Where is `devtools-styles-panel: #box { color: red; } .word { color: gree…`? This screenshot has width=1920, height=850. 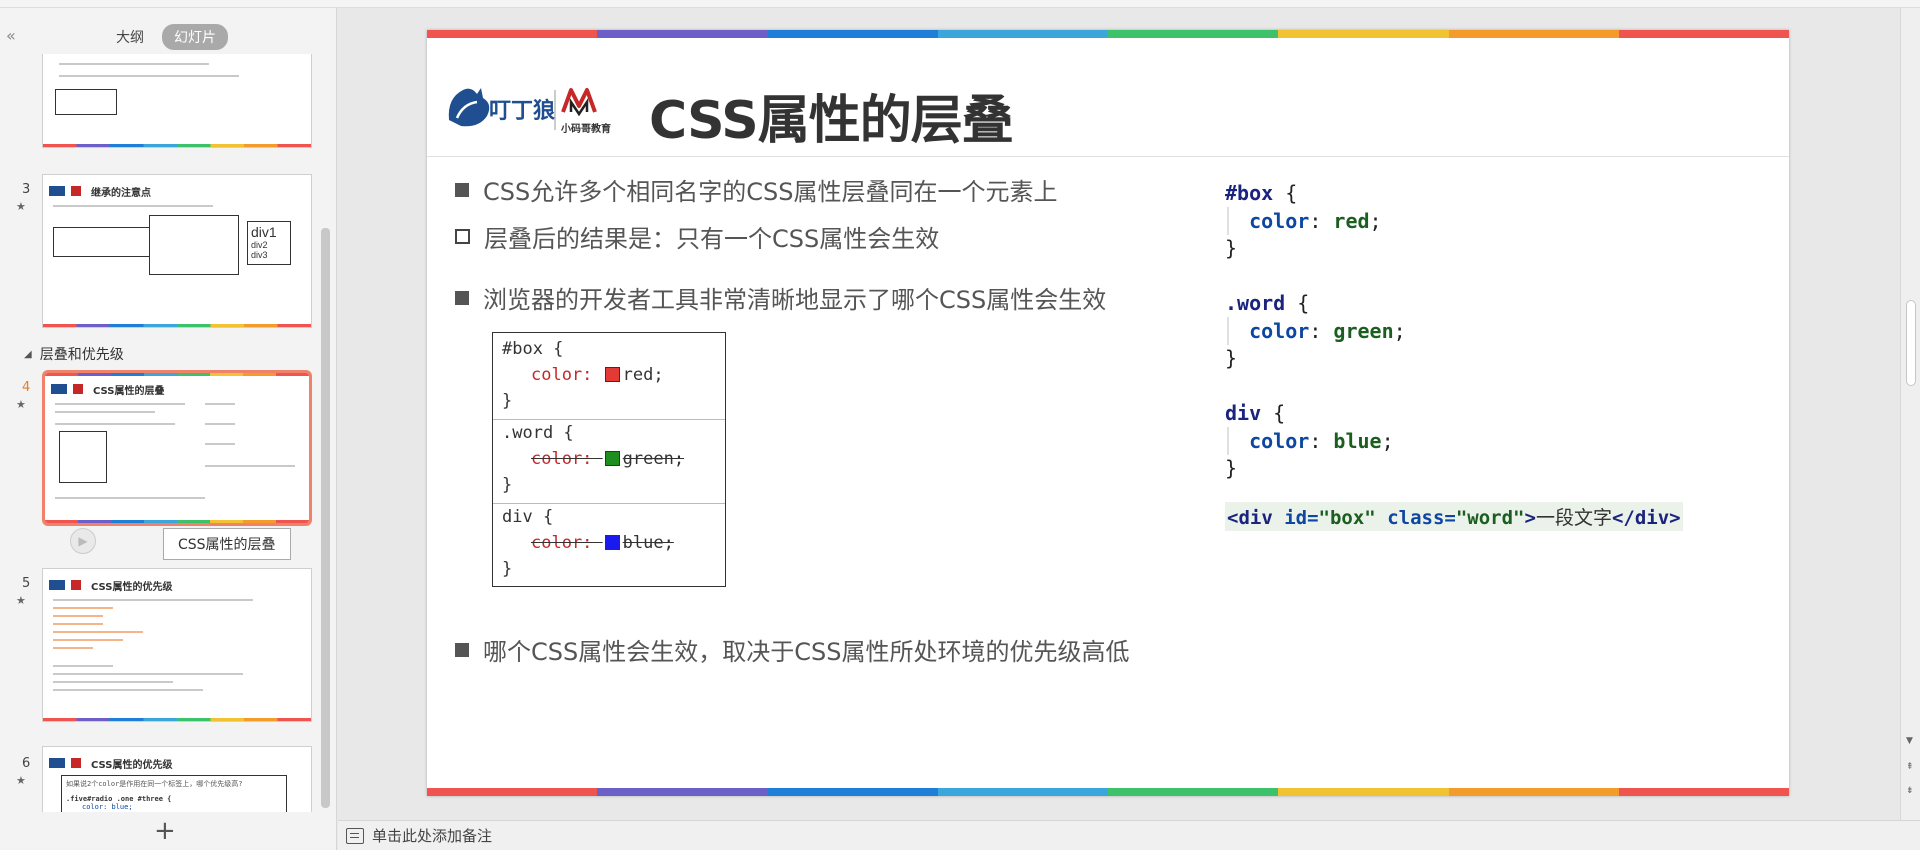
devtools-styles-panel: #box { color: red; } .word { color: gree… is located at coordinates (609, 459).